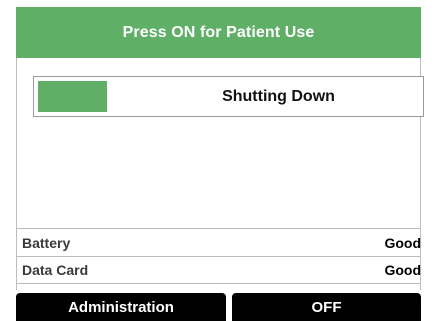  Describe the element at coordinates (402, 242) in the screenshot. I see `battery-value: Good` at that location.